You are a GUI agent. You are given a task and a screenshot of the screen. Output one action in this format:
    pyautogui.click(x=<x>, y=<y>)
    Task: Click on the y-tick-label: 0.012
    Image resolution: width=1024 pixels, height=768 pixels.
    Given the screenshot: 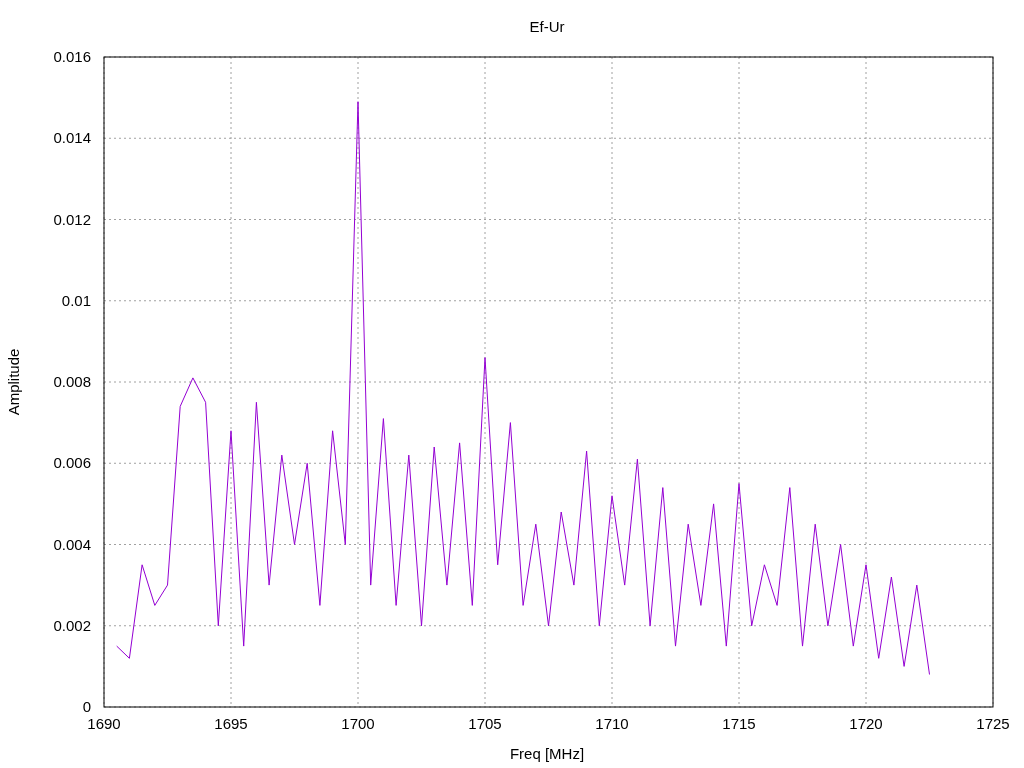 What is the action you would take?
    pyautogui.click(x=72, y=219)
    